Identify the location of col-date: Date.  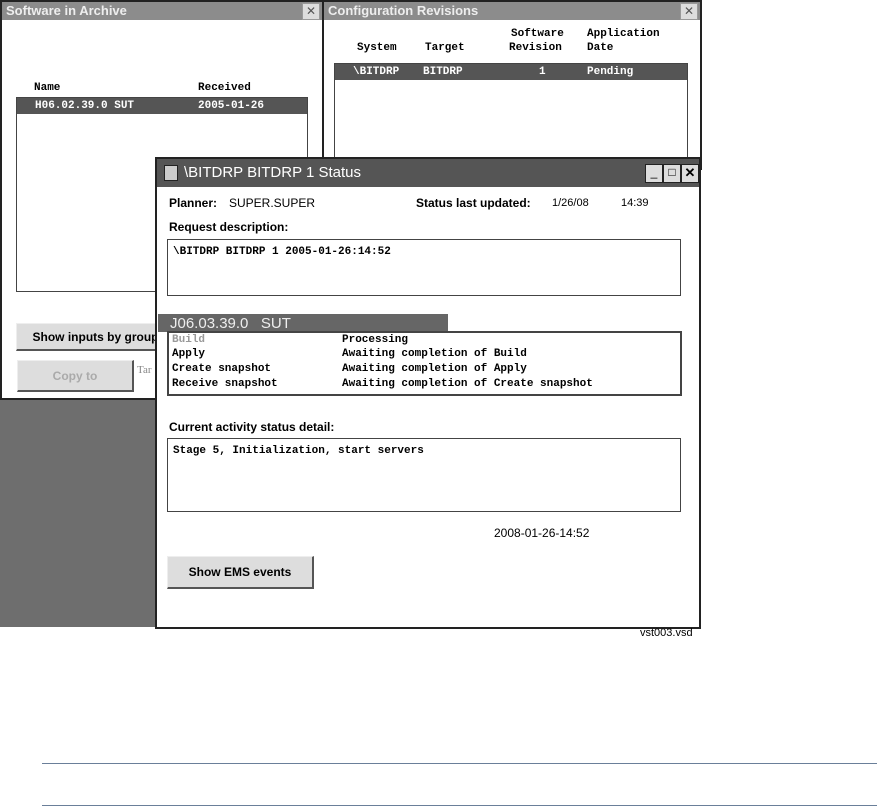
(600, 48).